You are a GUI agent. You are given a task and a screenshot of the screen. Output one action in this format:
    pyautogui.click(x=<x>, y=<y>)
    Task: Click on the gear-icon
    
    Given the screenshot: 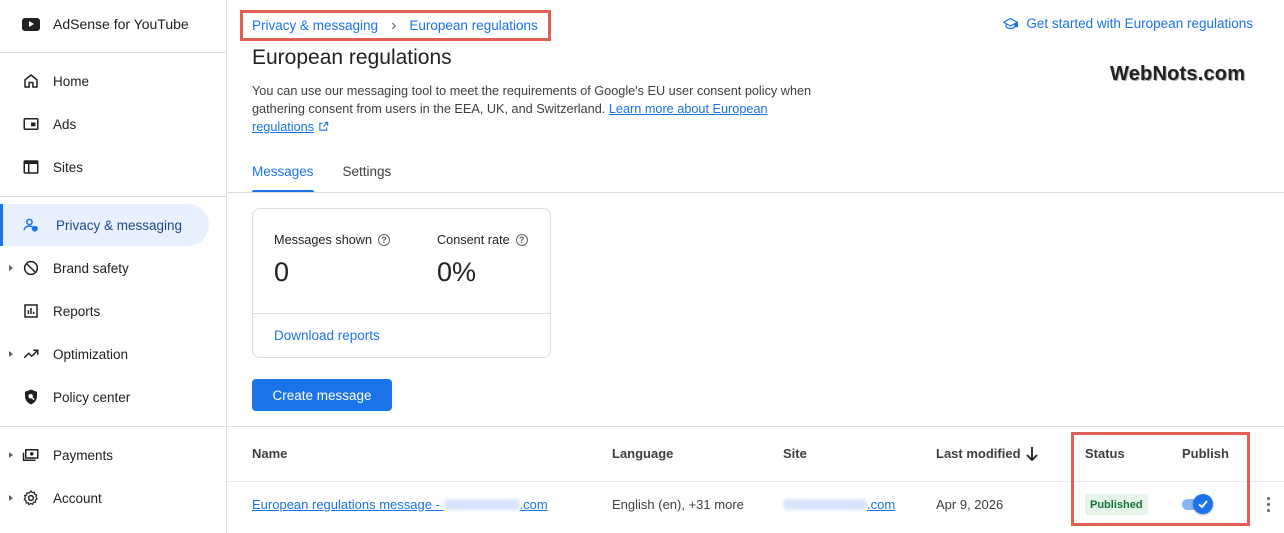 What is the action you would take?
    pyautogui.click(x=30, y=498)
    